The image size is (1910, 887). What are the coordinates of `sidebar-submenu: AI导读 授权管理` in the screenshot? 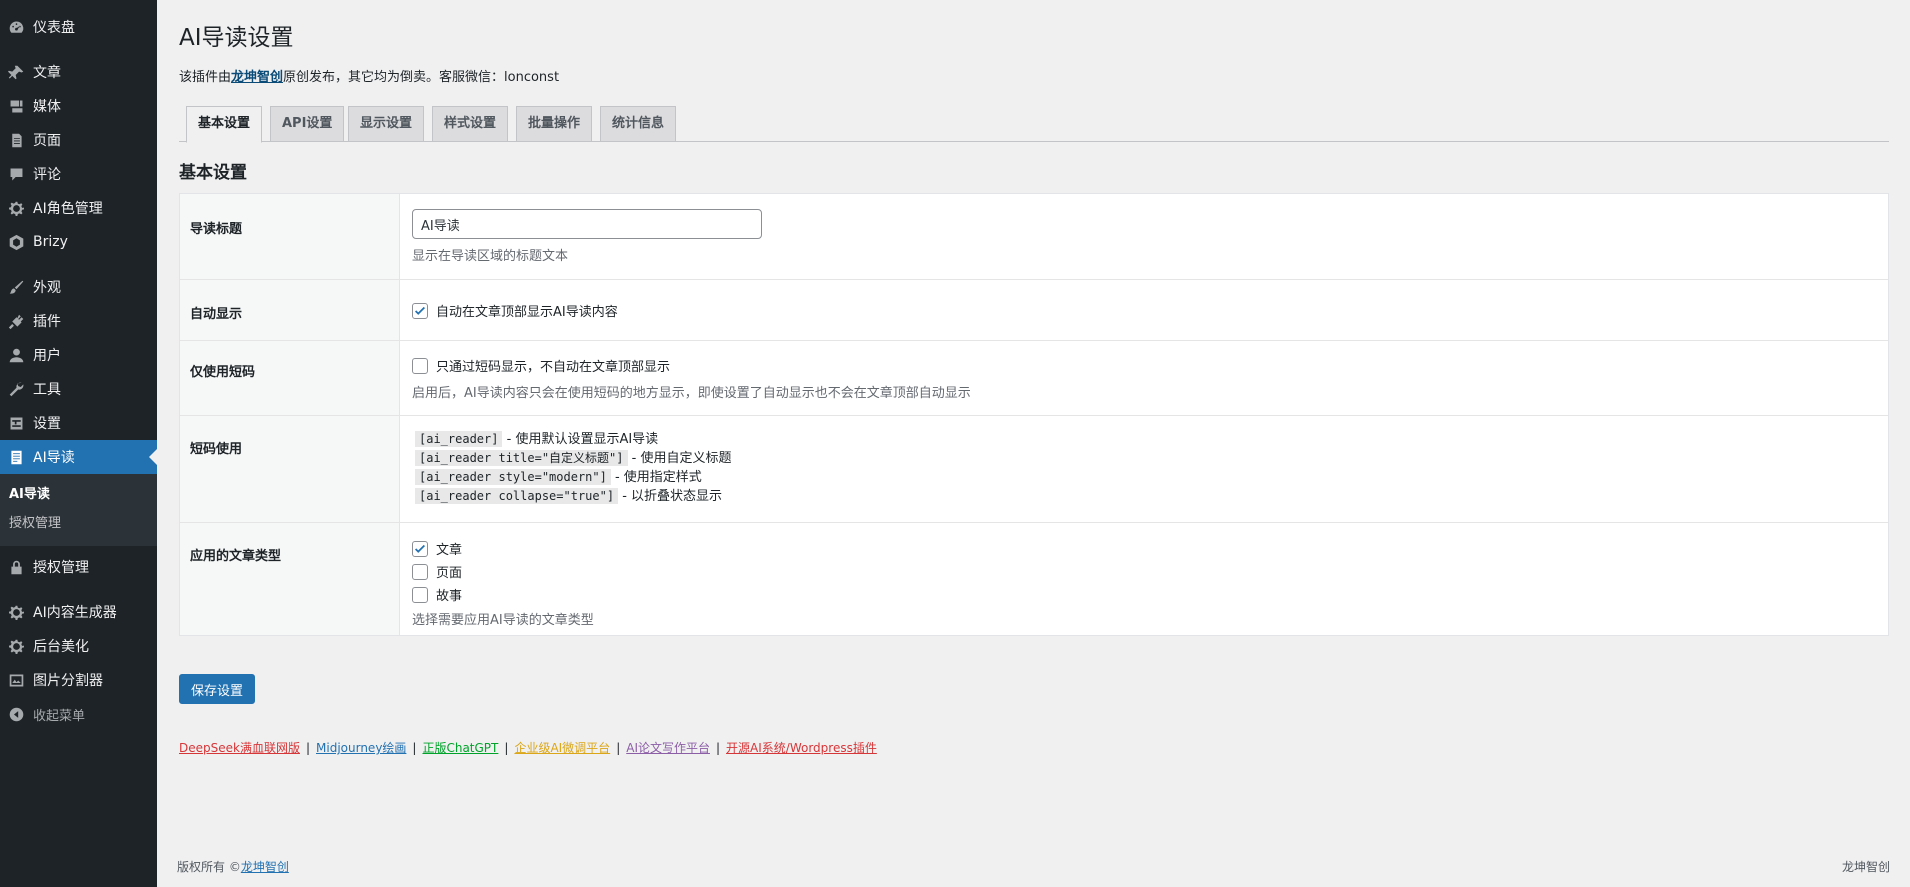 It's located at (78, 510).